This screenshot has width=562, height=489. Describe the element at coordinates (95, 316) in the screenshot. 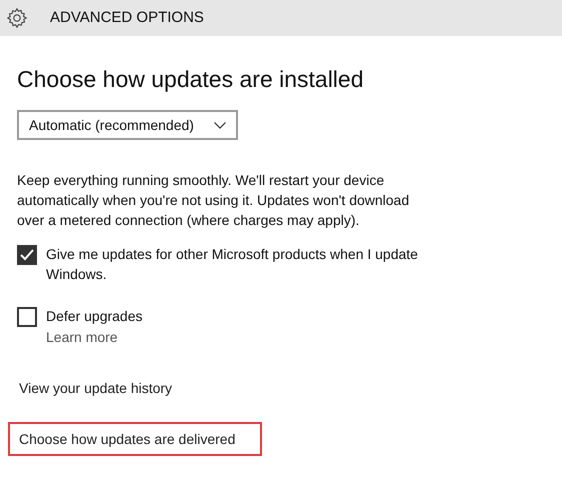

I see `option-label: Defer upgrades` at that location.